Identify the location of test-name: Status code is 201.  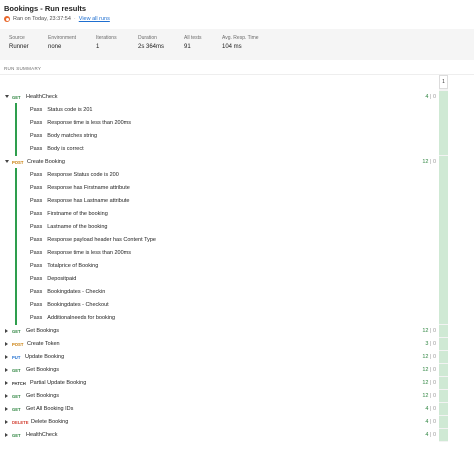
(70, 110).